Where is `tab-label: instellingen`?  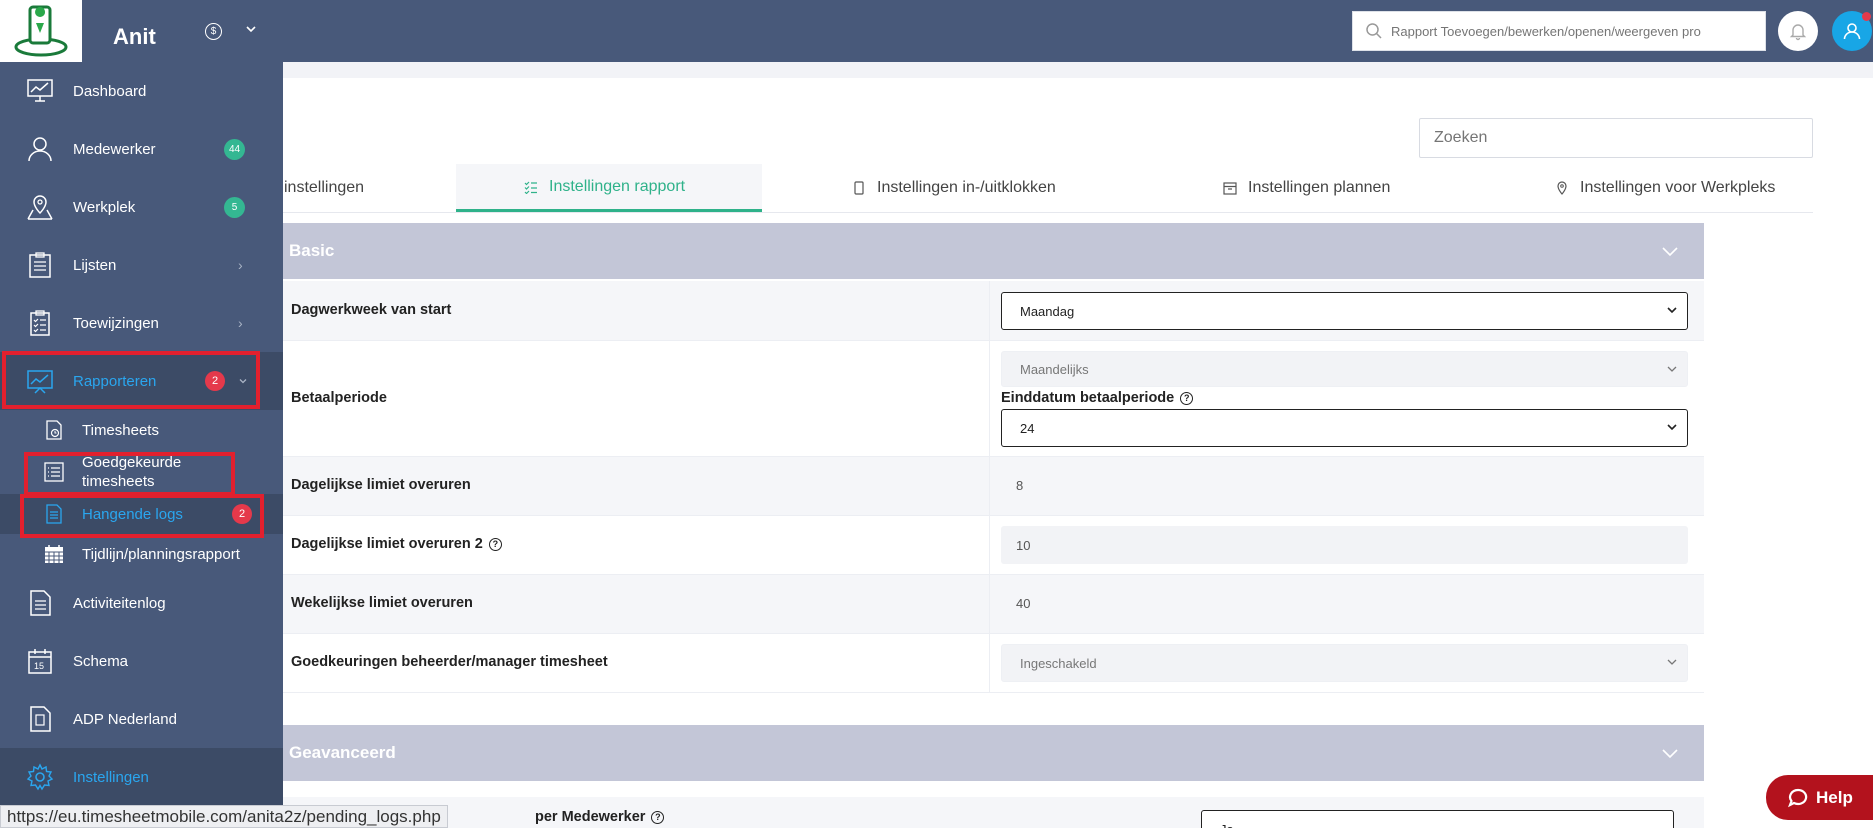 tab-label: instellingen is located at coordinates (324, 187).